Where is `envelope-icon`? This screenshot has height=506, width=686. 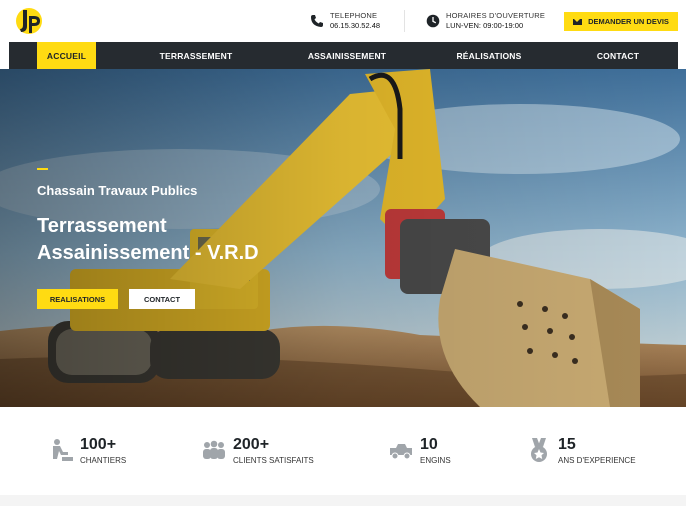 envelope-icon is located at coordinates (578, 21).